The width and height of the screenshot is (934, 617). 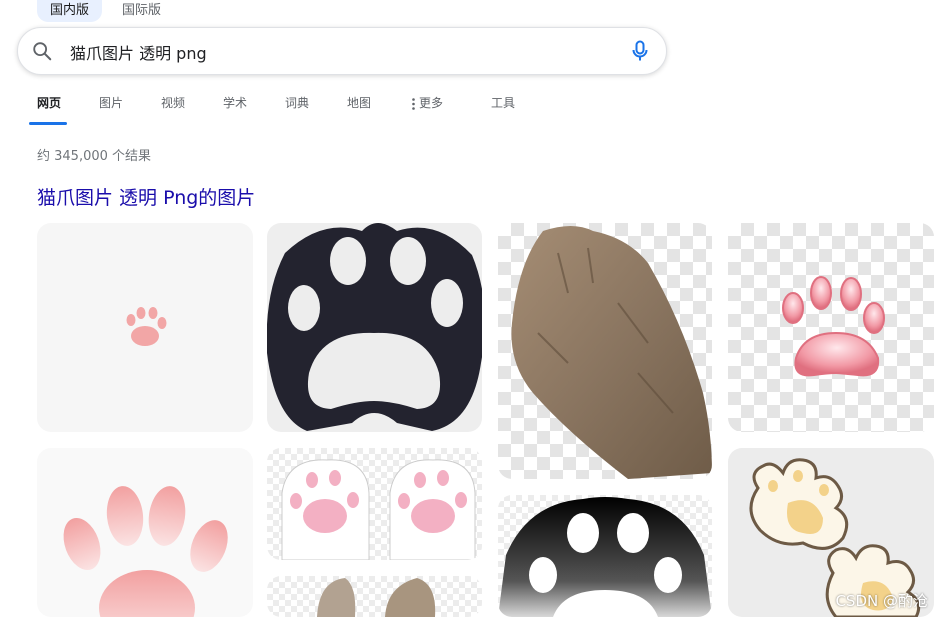 I want to click on domestic-version-toggle: 国内版, so click(x=70, y=11).